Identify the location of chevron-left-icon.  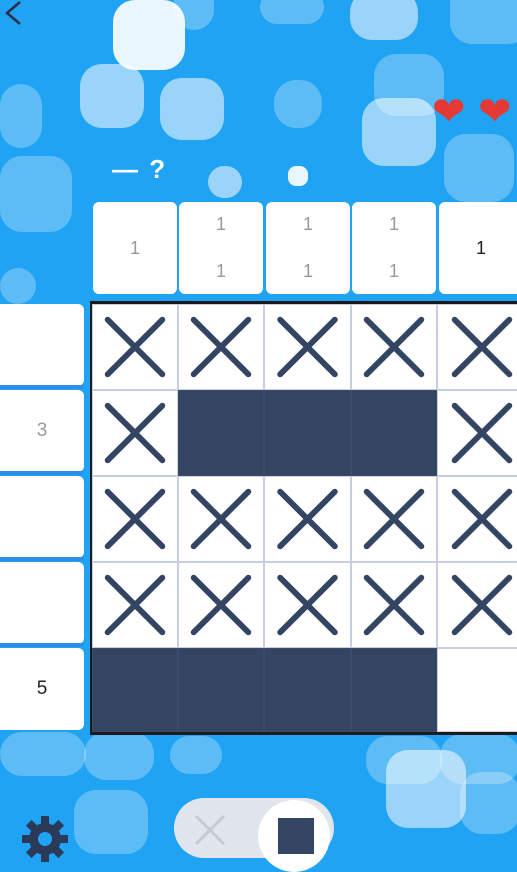
(13, 13).